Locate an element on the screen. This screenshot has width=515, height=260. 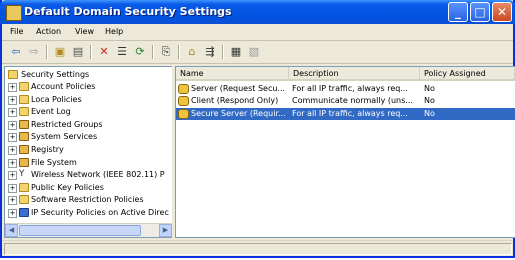
tree-item-label: Account Policies is located at coordinates (63, 86).